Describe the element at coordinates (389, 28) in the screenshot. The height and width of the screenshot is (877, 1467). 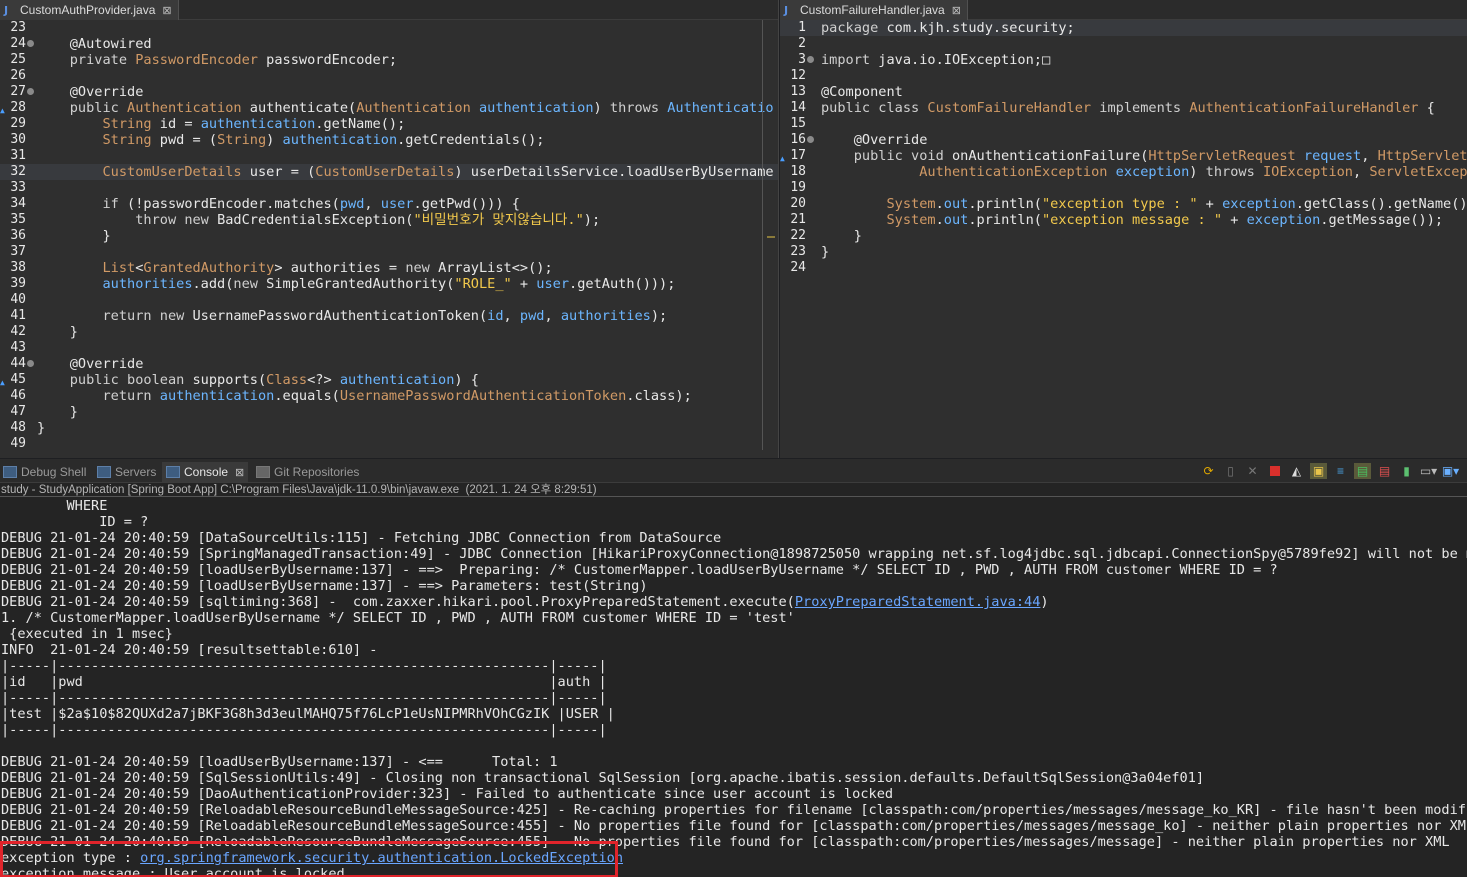
I see `code-line: 23` at that location.